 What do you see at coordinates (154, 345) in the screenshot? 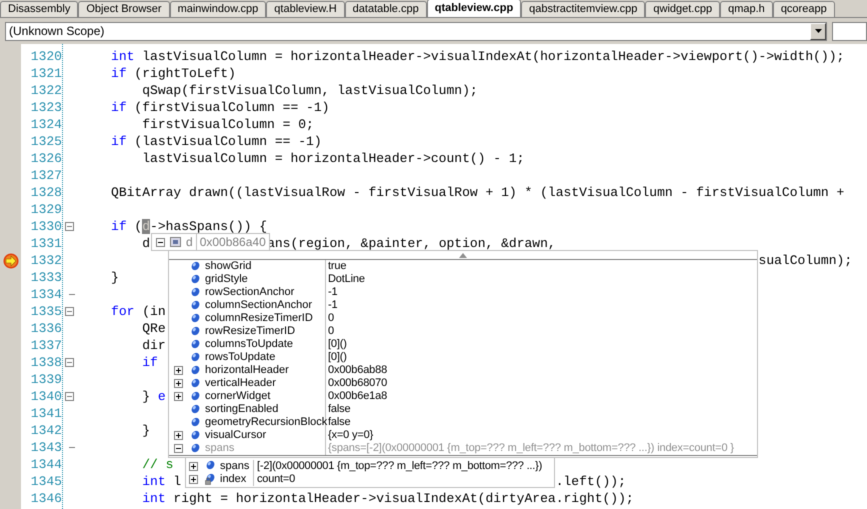
I see `code-text: dir` at bounding box center [154, 345].